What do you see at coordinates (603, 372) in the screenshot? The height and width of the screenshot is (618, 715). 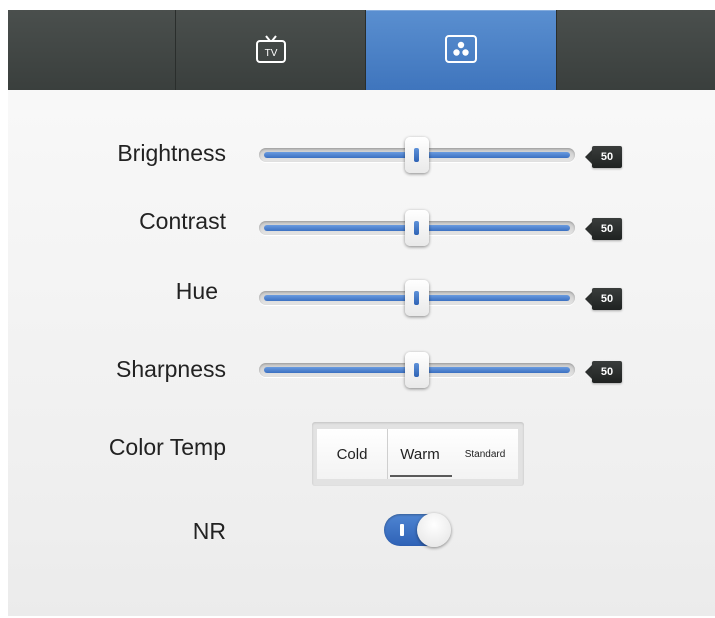 I see `sharpness-value-badge: 50` at bounding box center [603, 372].